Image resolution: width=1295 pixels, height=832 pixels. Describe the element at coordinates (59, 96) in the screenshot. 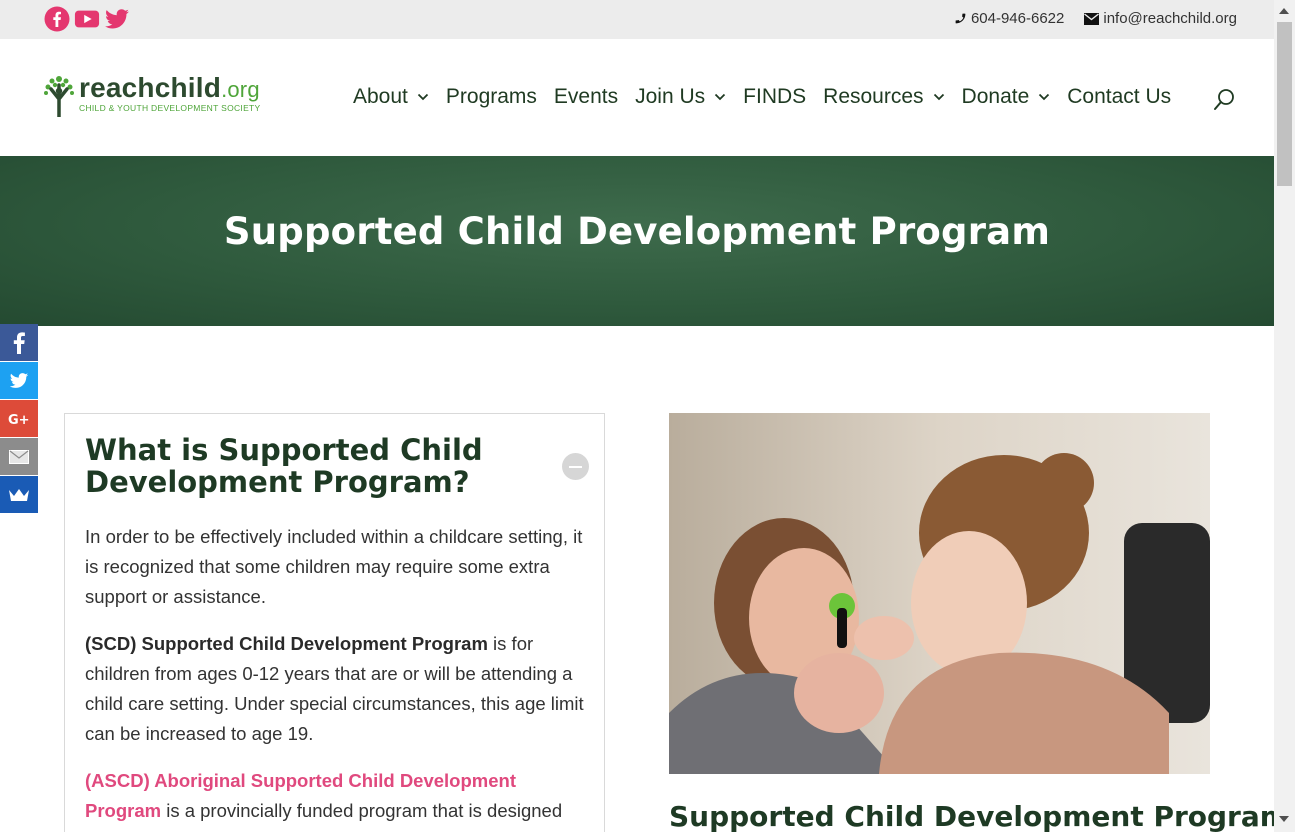

I see `tree-logo-icon` at that location.